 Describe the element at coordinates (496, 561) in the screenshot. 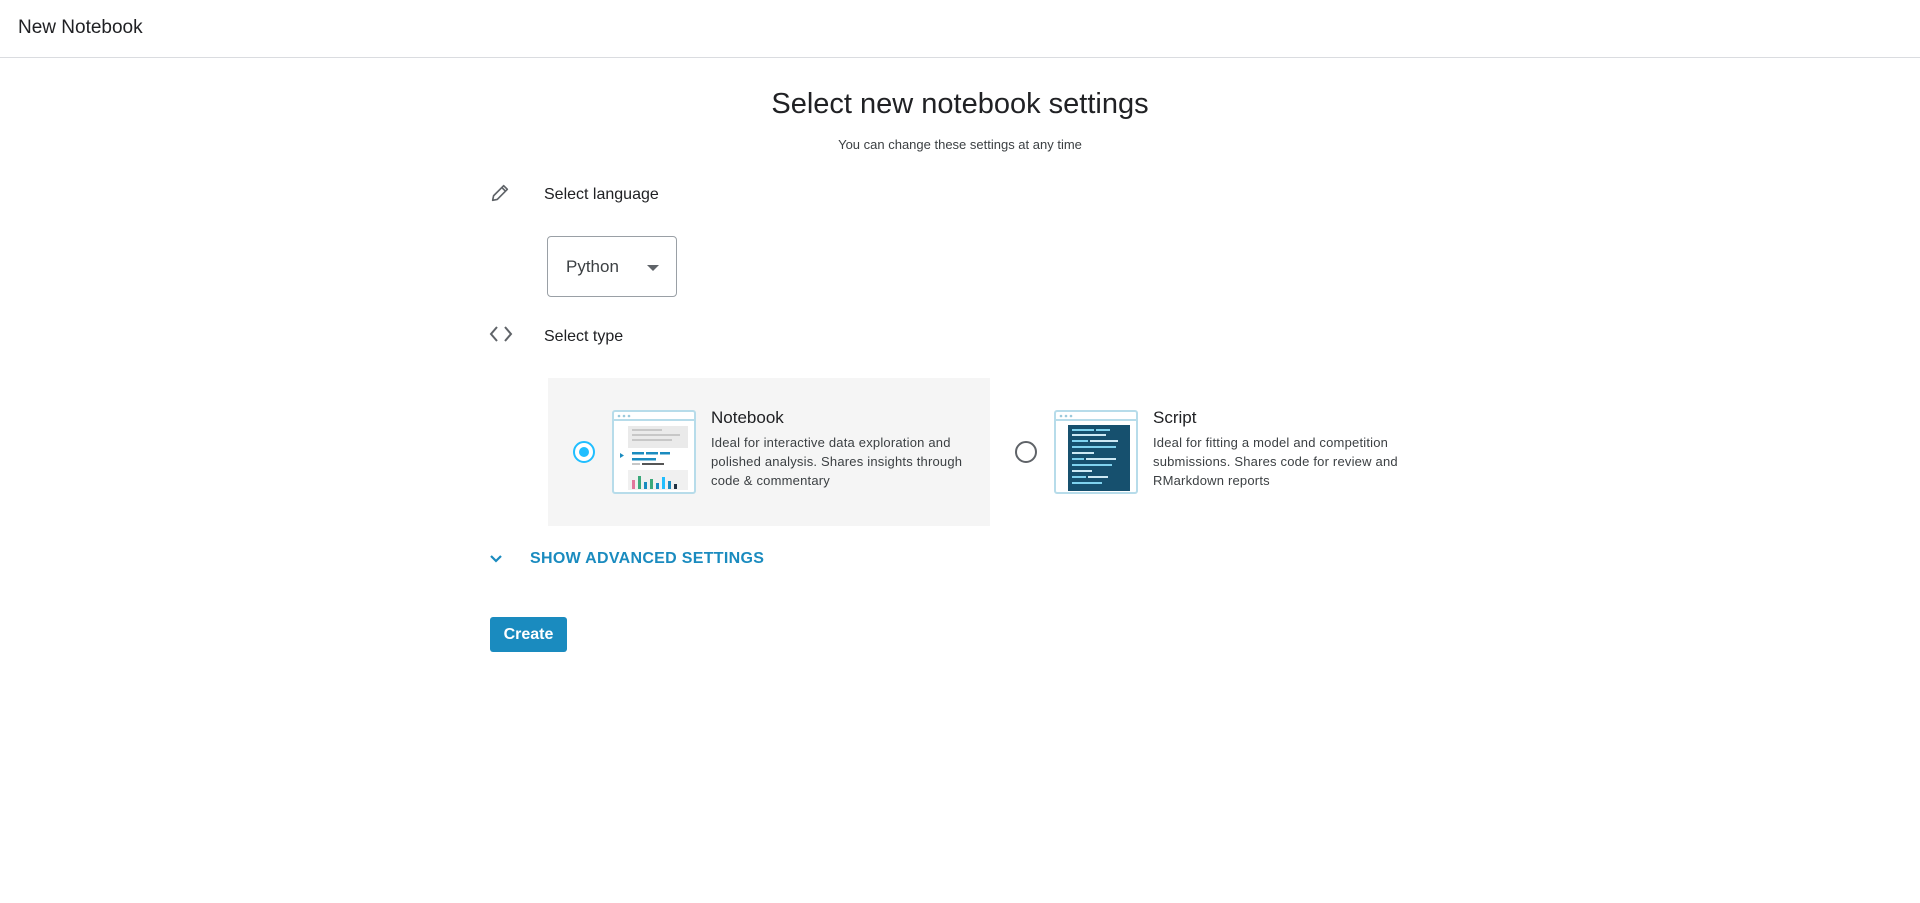

I see `chevron-down-icon` at that location.